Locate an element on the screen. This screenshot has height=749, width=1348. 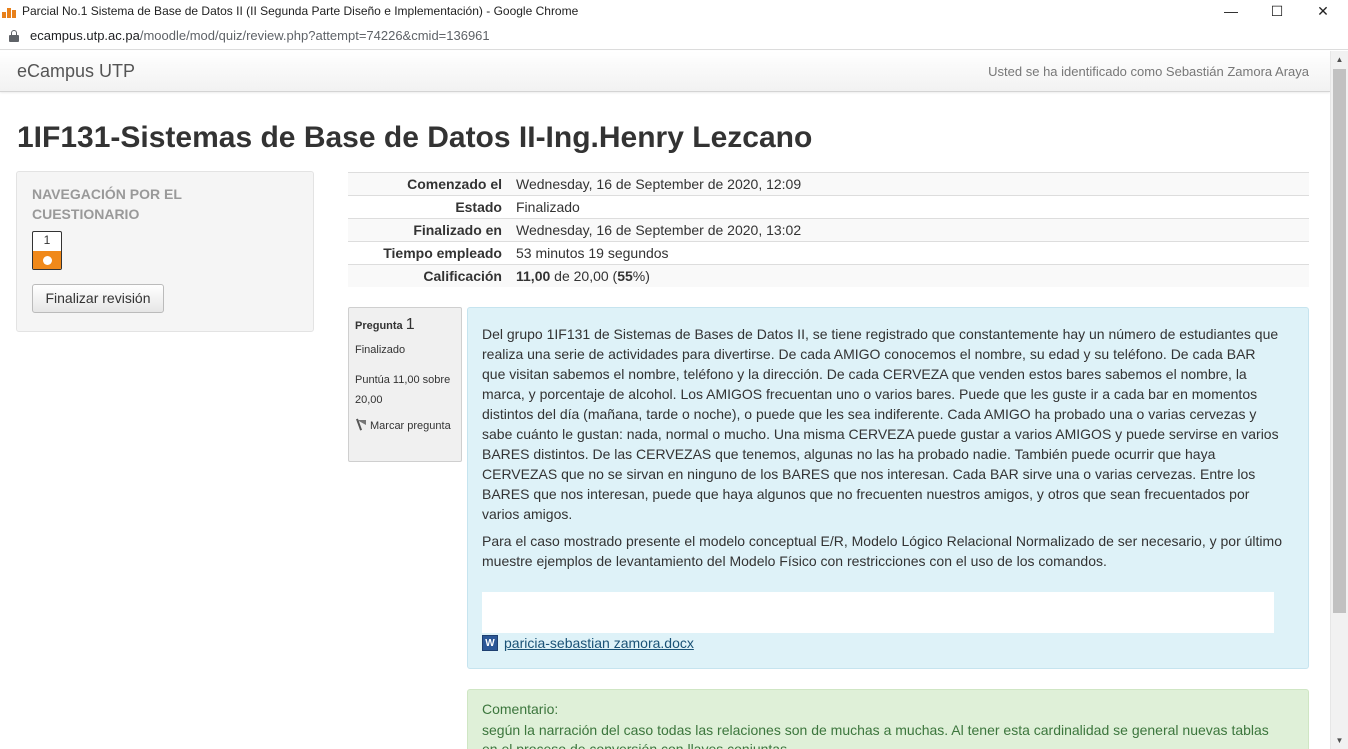
grade-score: 11,00 is located at coordinates (533, 276).